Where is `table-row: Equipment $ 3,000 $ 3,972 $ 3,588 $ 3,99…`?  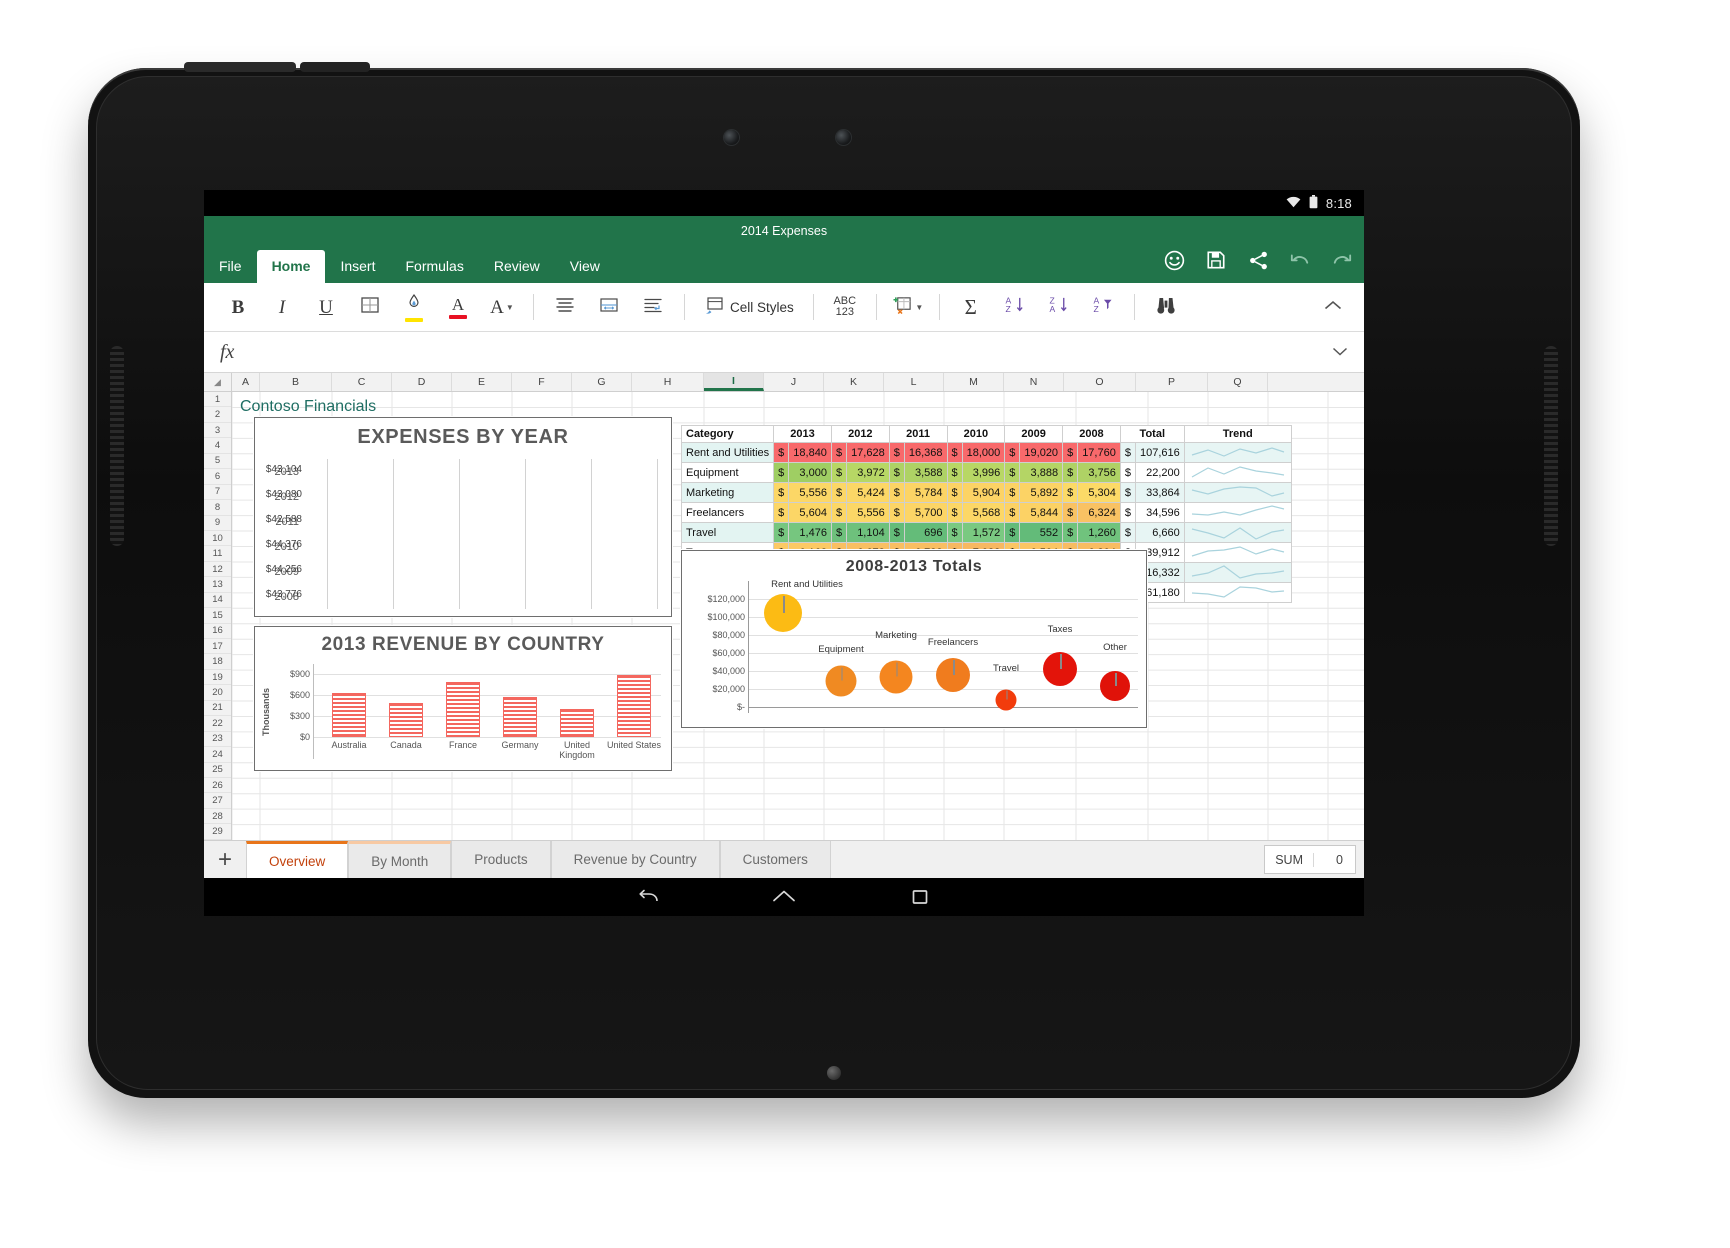
table-row: Equipment $ 3,000 $ 3,972 $ 3,588 $ 3,99… is located at coordinates (986, 472).